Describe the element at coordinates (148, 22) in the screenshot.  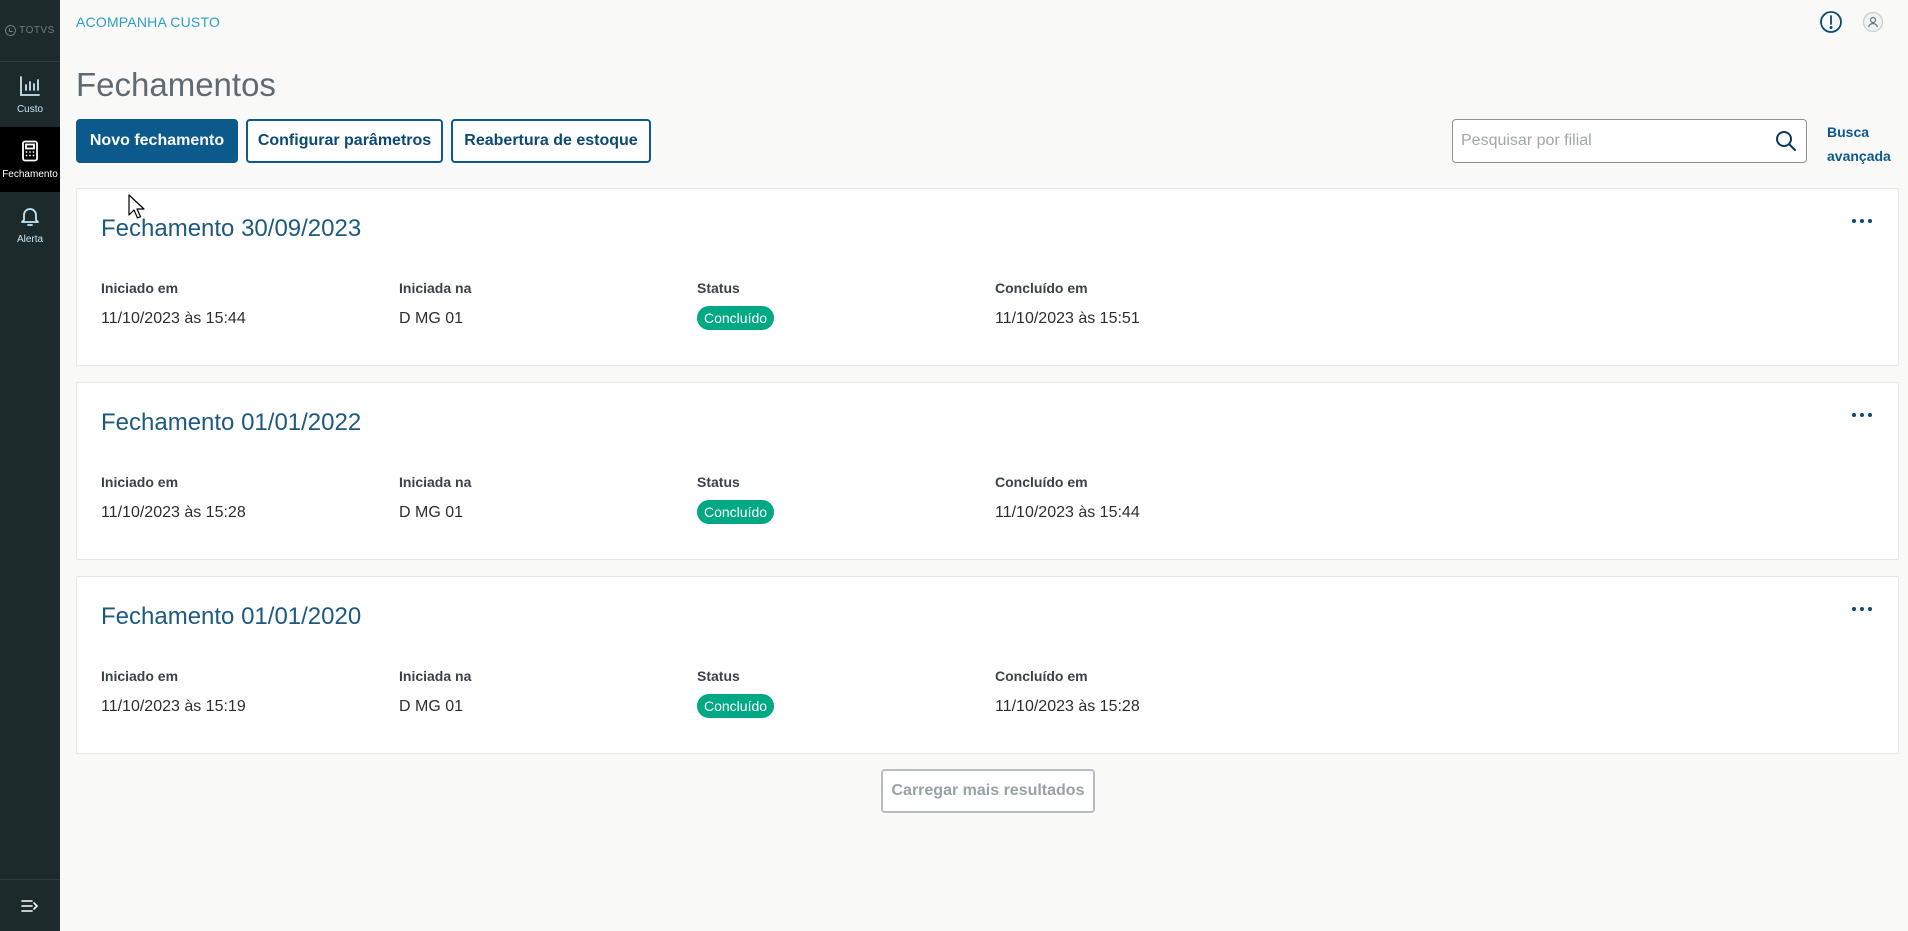
I see `app-title: ACOMPANHA CUSTO` at that location.